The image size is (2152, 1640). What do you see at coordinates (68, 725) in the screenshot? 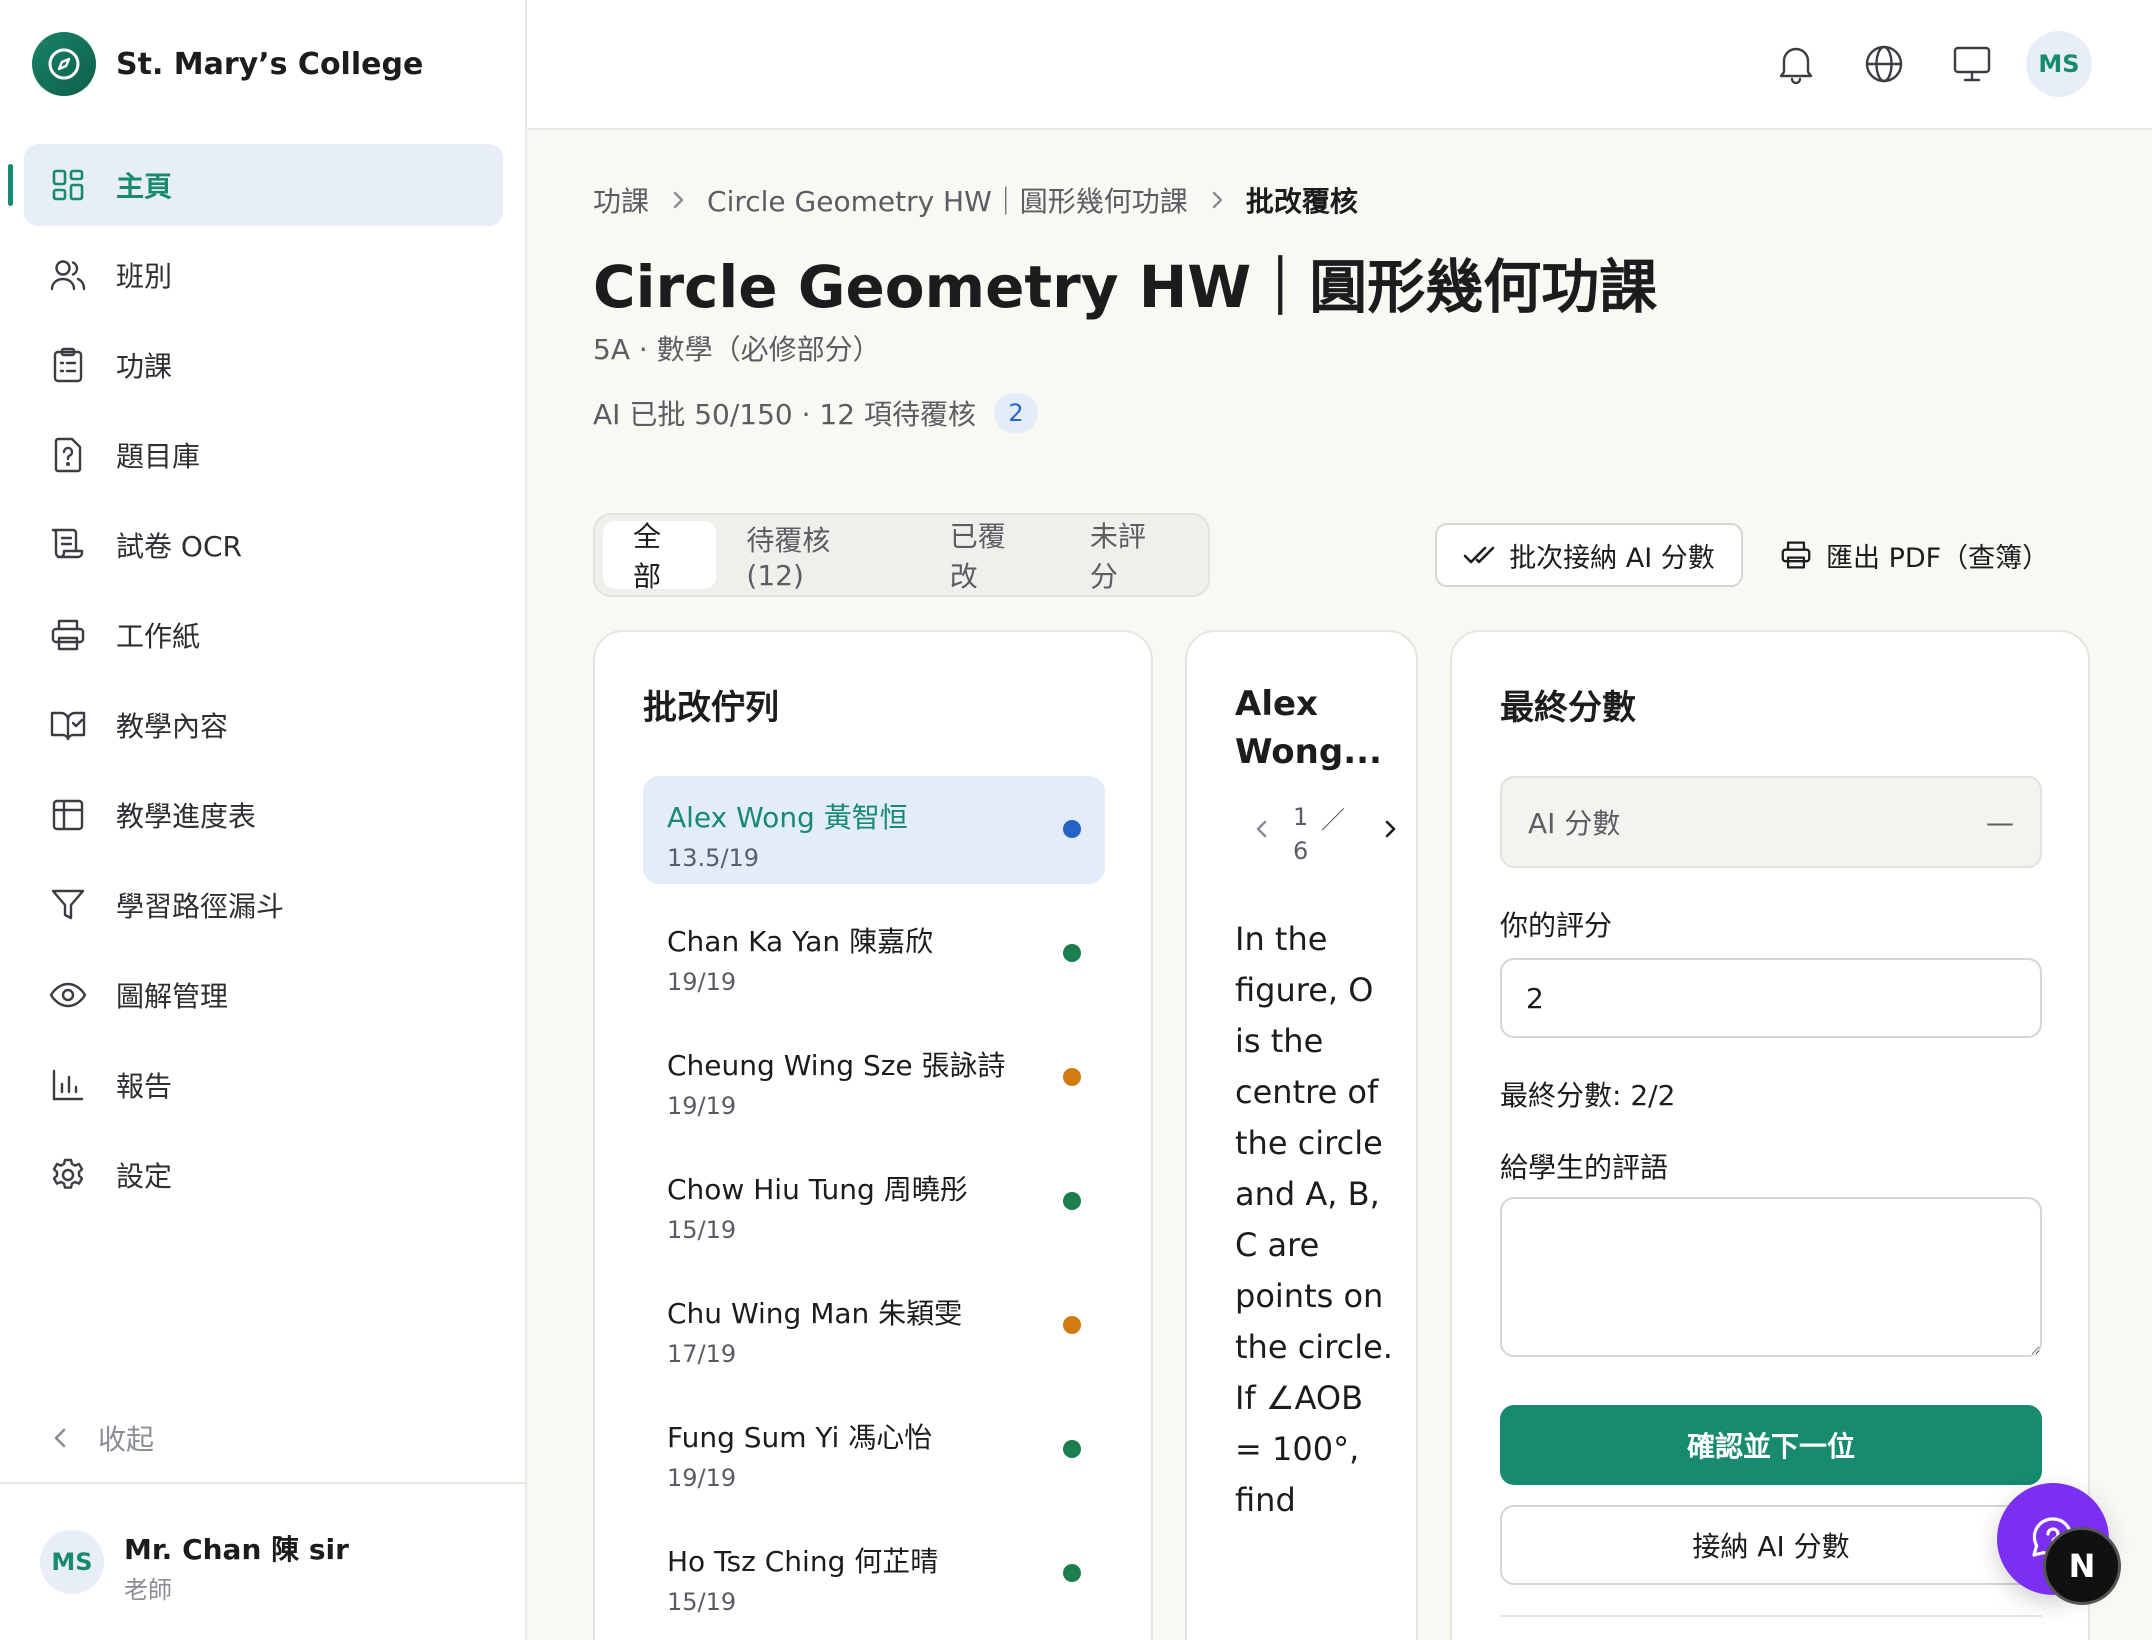
I see `book-open-check-icon` at bounding box center [68, 725].